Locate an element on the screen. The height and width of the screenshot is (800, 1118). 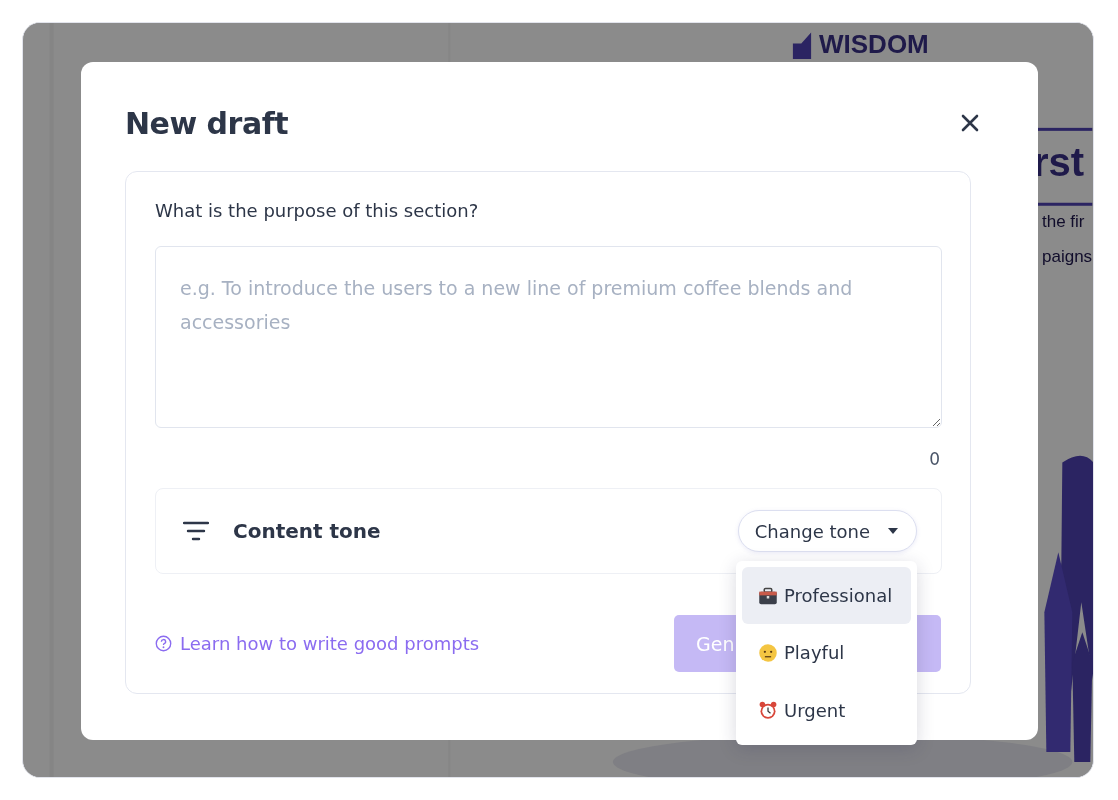
briefcase-icon is located at coordinates (768, 595).